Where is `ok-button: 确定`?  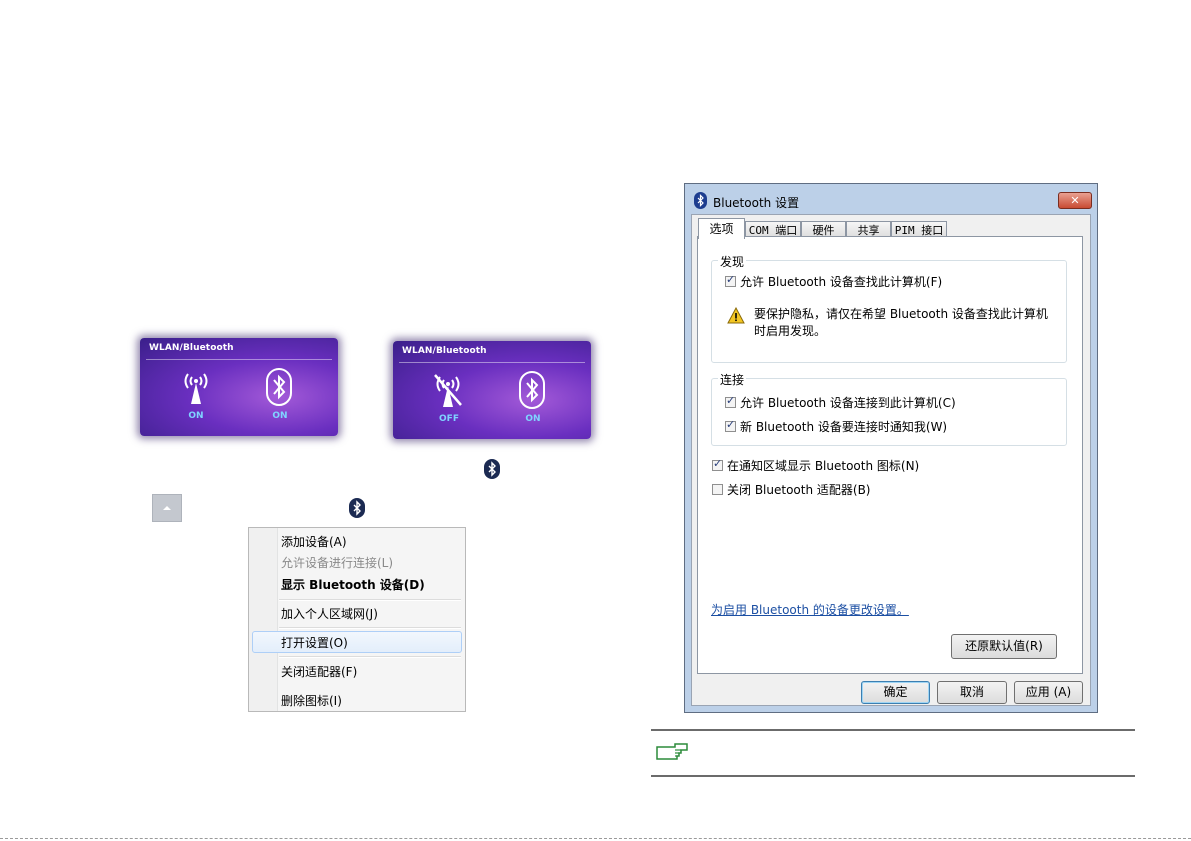 ok-button: 确定 is located at coordinates (895, 692).